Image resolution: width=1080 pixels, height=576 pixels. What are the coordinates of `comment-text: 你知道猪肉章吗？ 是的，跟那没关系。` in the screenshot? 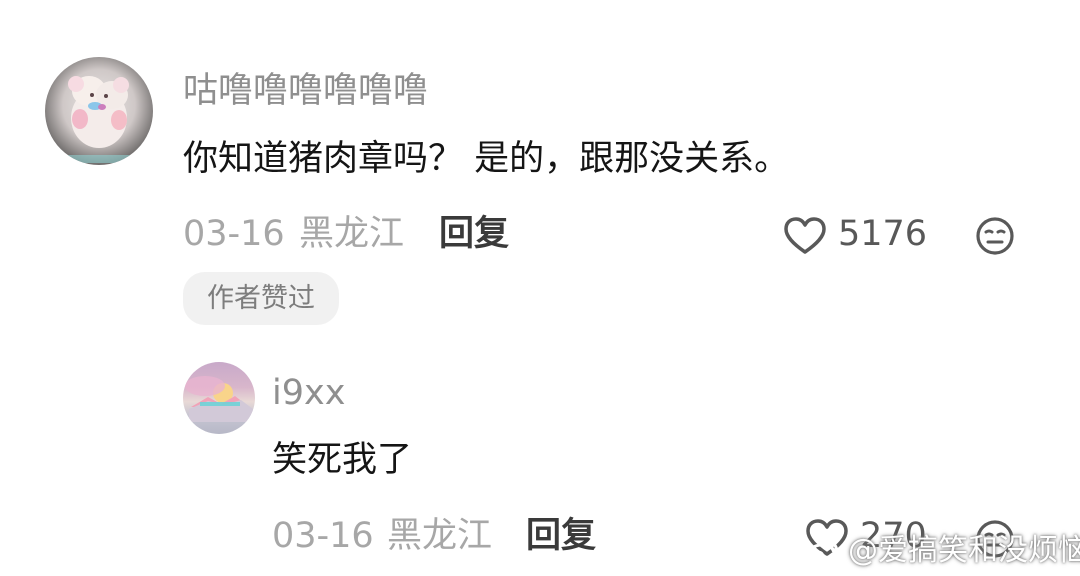 It's located at (486, 159).